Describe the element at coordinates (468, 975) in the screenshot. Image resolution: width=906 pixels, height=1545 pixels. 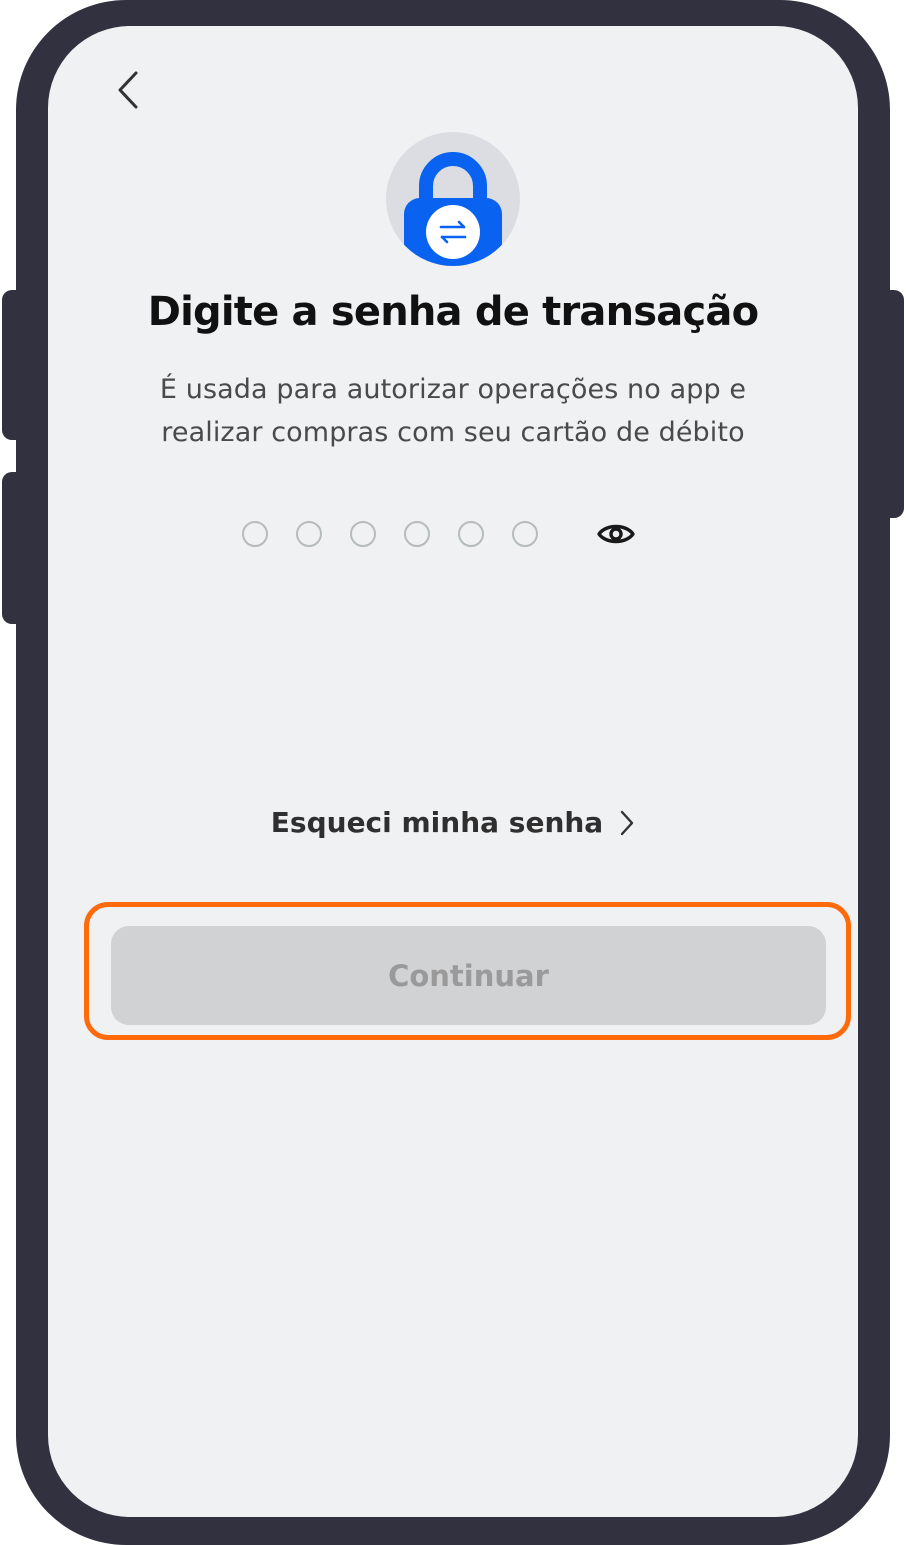
I see `continue-button: Continuar` at that location.